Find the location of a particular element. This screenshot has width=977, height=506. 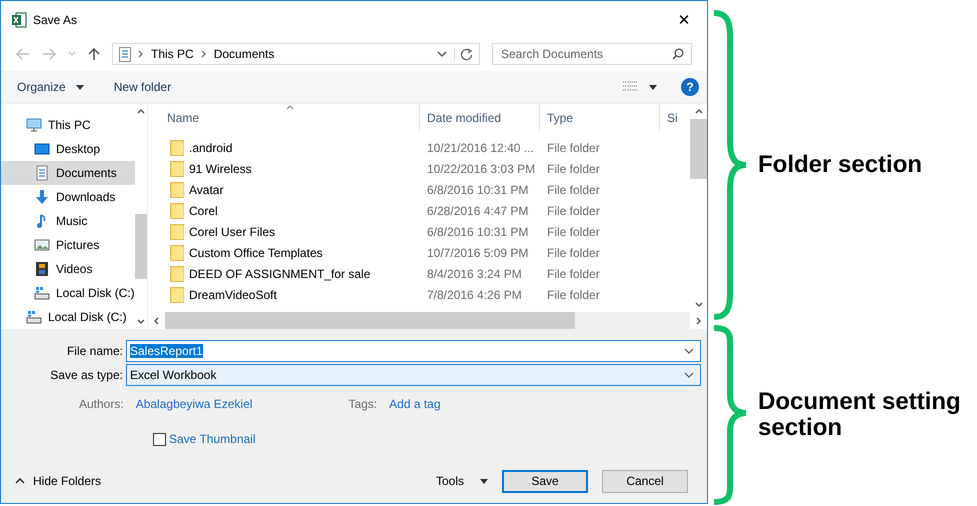

authors-link: Abalagbeyiwa Ezekiel is located at coordinates (194, 404).